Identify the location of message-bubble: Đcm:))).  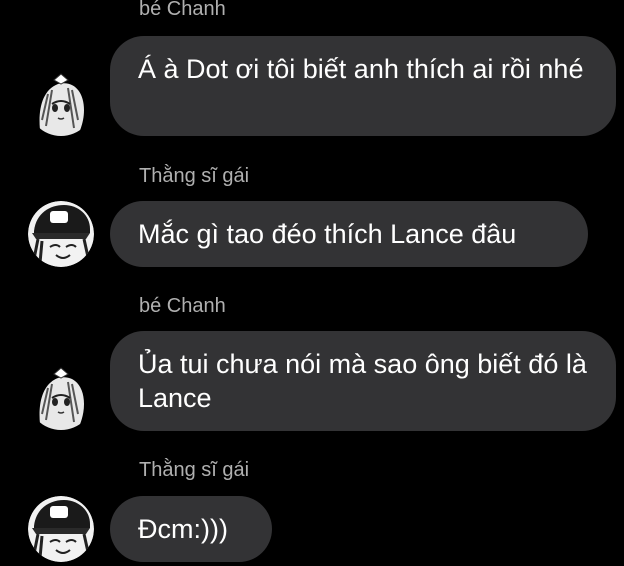
(191, 529).